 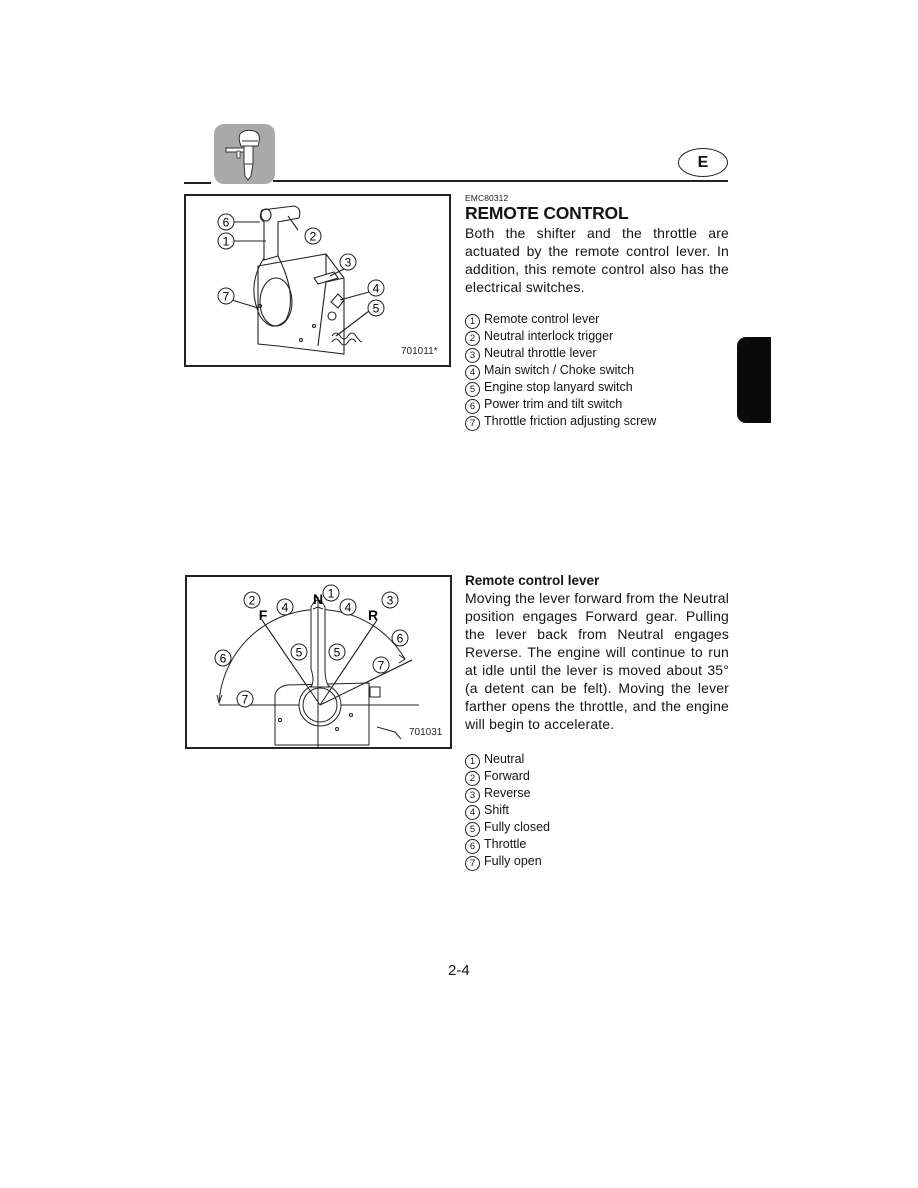 I want to click on list-item: 7 Fully open, so click(x=507, y=862).